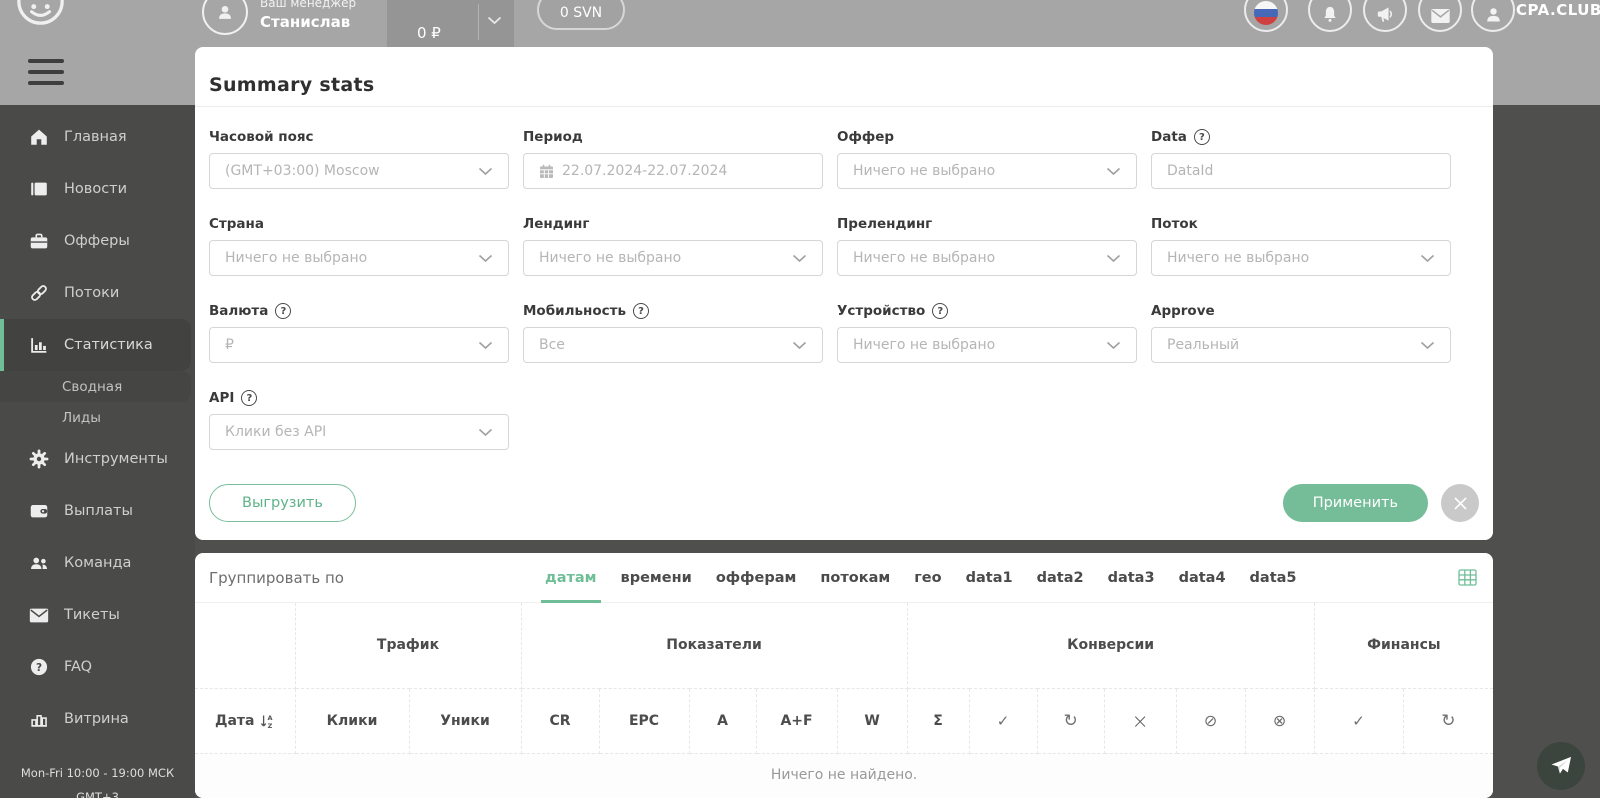 Image resolution: width=1600 pixels, height=798 pixels. What do you see at coordinates (97, 293) in the screenshot?
I see `sidebar-item-potoki: Потоки` at bounding box center [97, 293].